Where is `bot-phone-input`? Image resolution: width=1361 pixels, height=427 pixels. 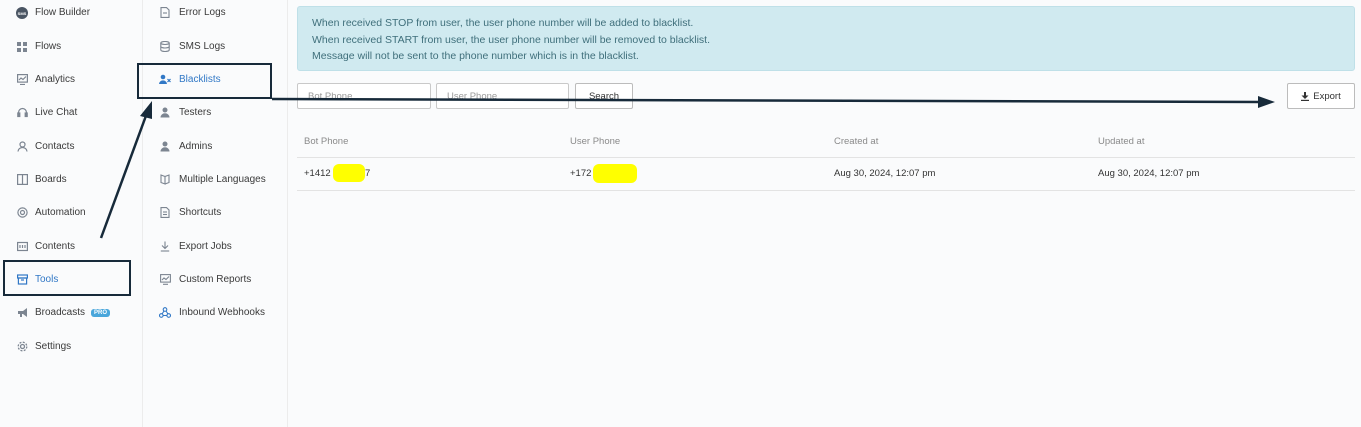
bot-phone-input is located at coordinates (364, 96).